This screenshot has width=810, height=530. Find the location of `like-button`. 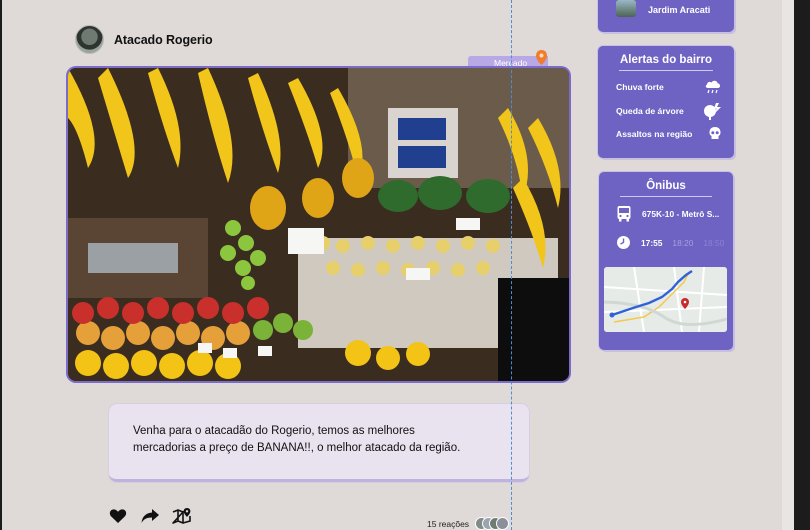

like-button is located at coordinates (118, 516).